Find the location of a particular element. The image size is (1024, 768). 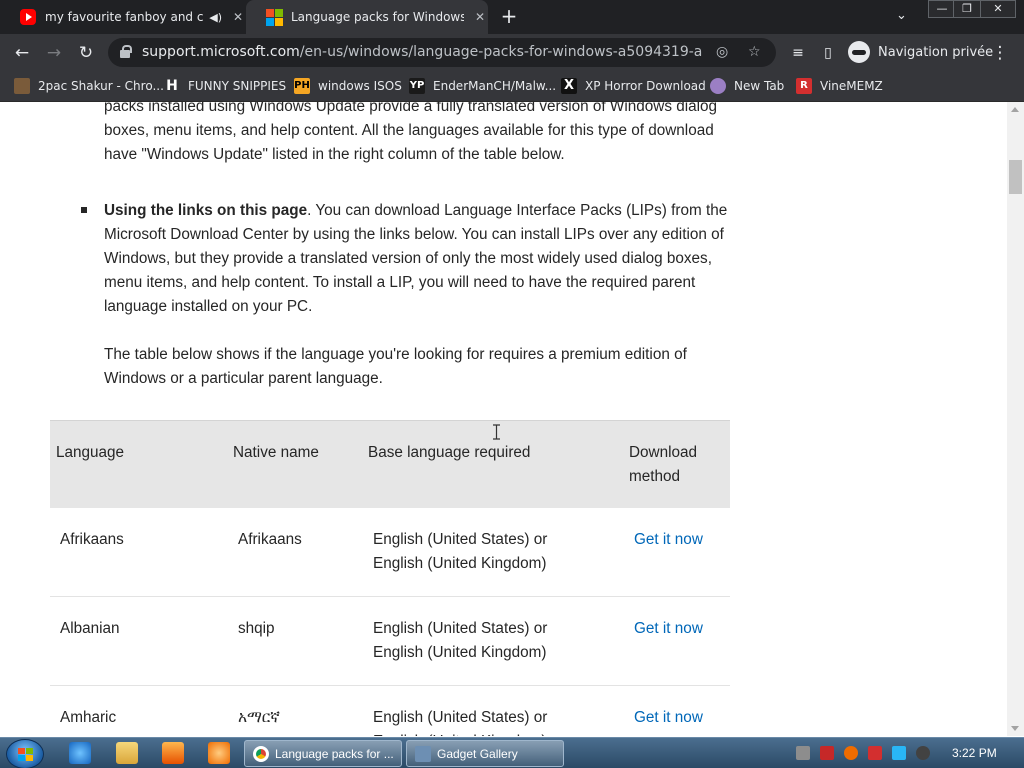

cell-language: Amharic is located at coordinates (88, 717).